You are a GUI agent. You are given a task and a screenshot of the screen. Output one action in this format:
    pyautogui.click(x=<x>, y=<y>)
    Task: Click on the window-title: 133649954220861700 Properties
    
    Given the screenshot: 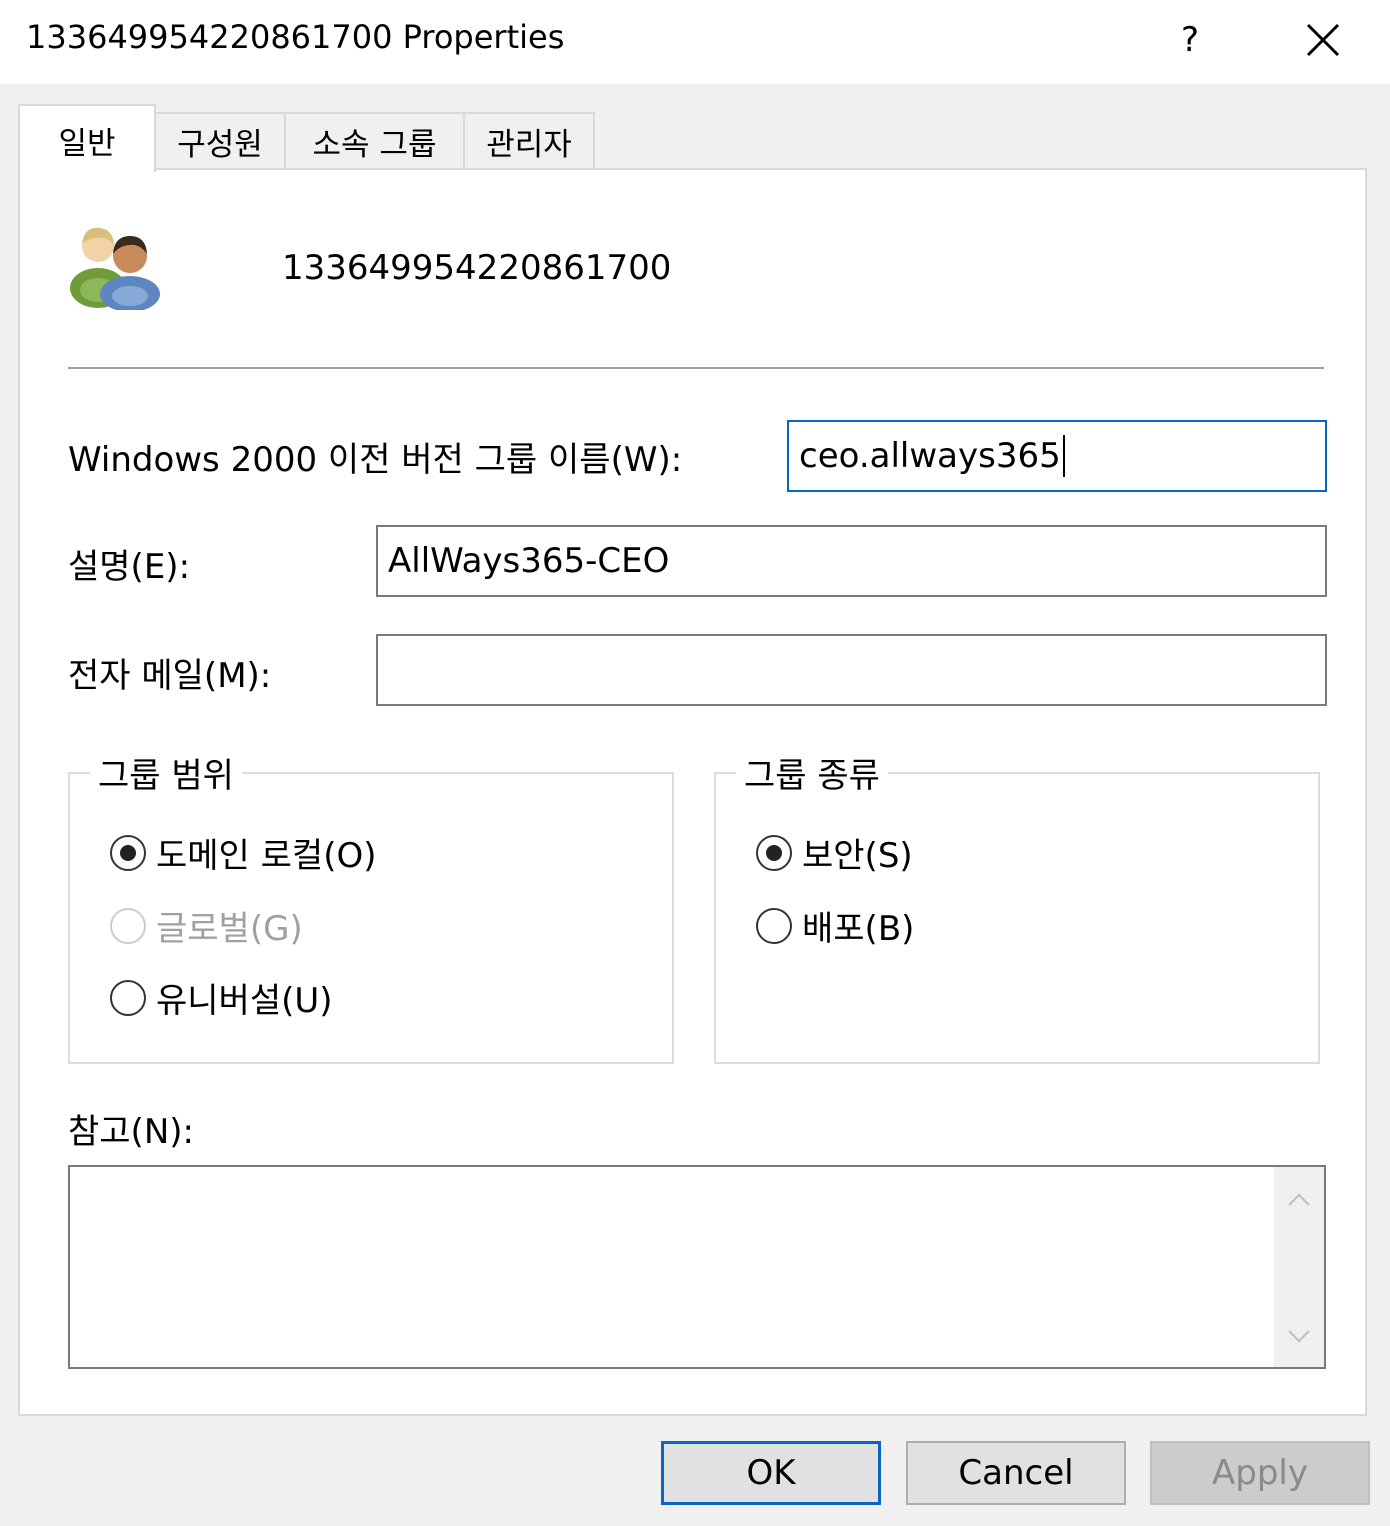 What is the action you would take?
    pyautogui.click(x=295, y=37)
    